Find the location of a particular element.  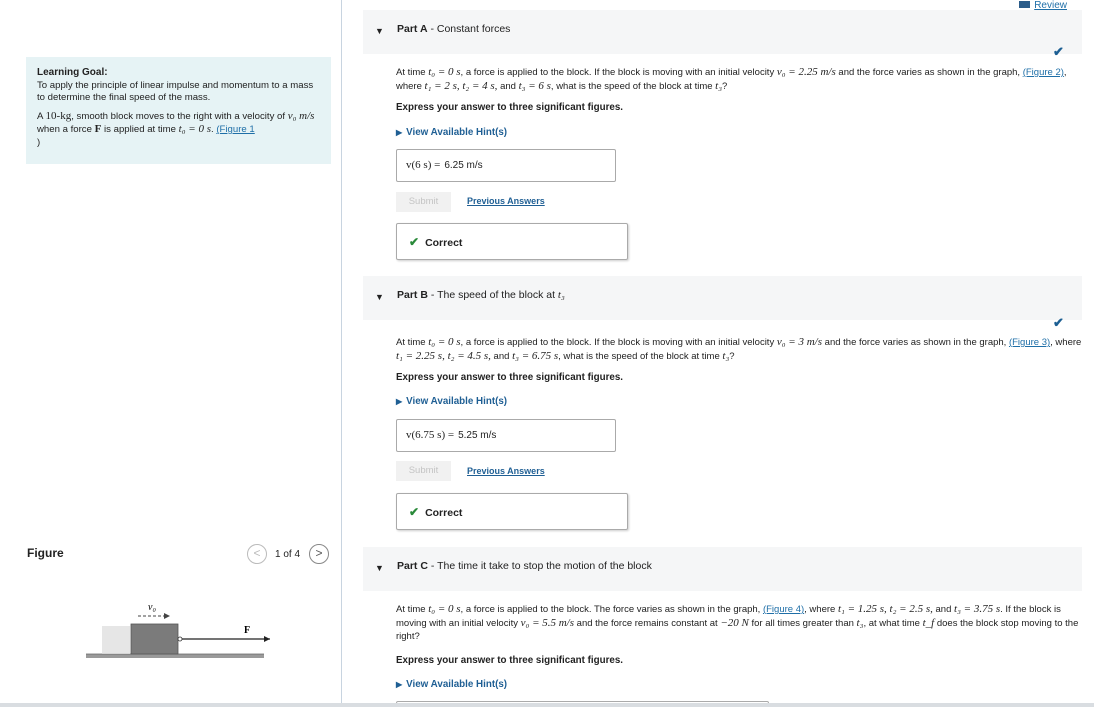

bottom-scrollbar is located at coordinates (547, 705).